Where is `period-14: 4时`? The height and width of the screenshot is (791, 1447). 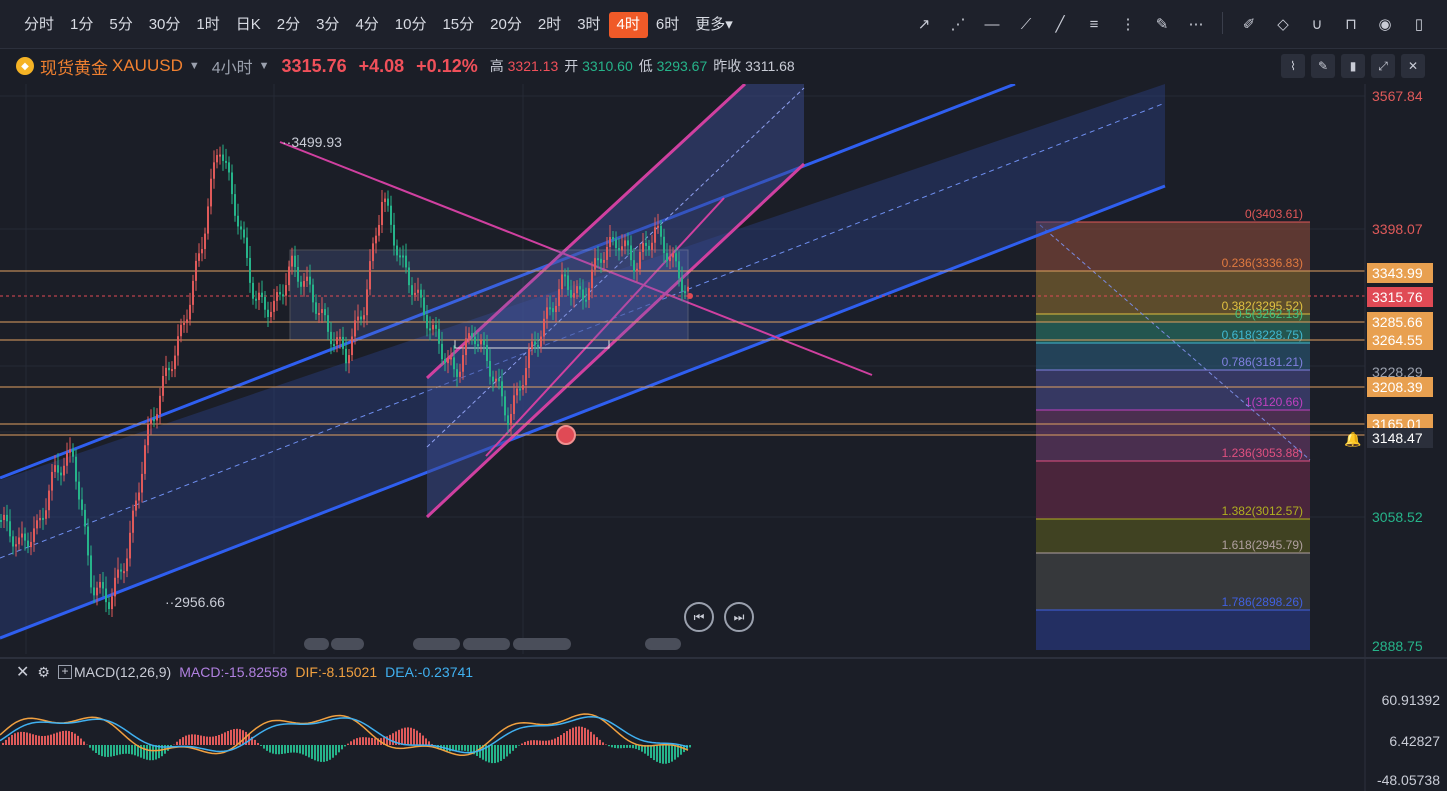
period-14: 4时 is located at coordinates (628, 25).